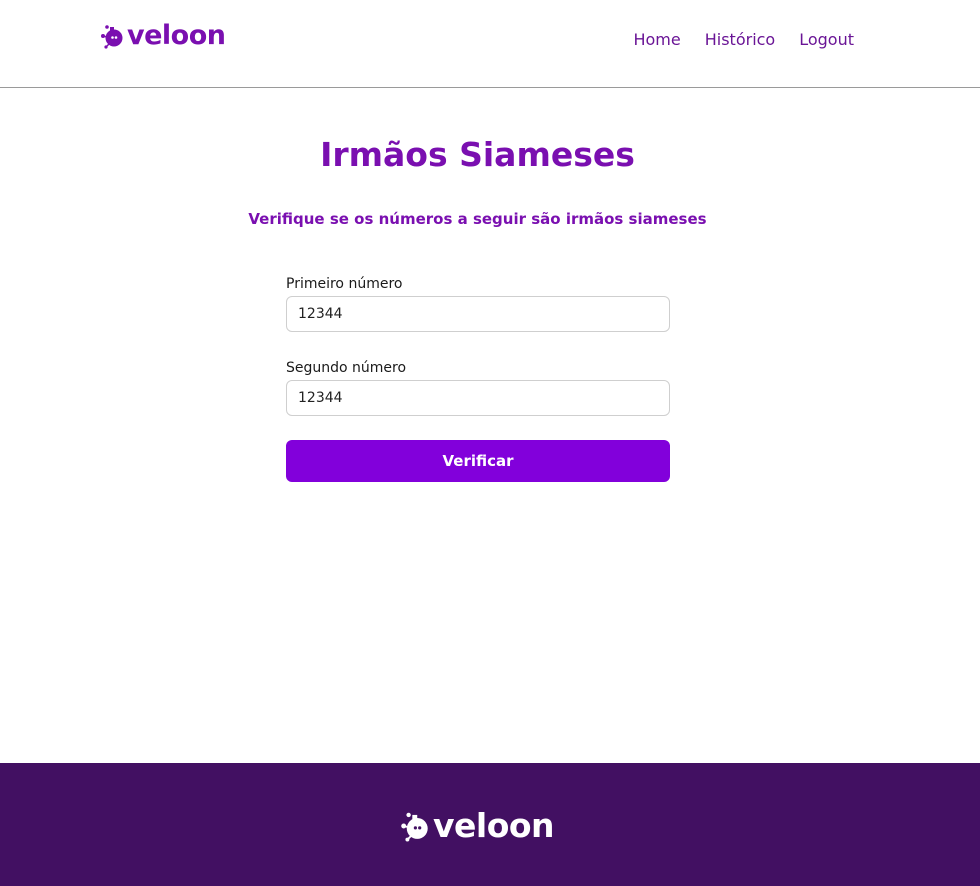 This screenshot has width=980, height=886. I want to click on first-number-label: Primeiro número, so click(344, 284).